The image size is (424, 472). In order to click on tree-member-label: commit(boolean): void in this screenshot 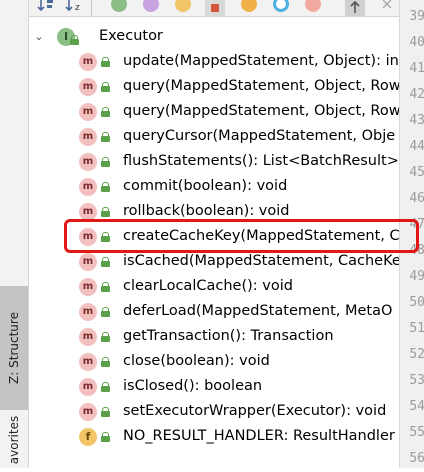, I will do `click(205, 186)`.